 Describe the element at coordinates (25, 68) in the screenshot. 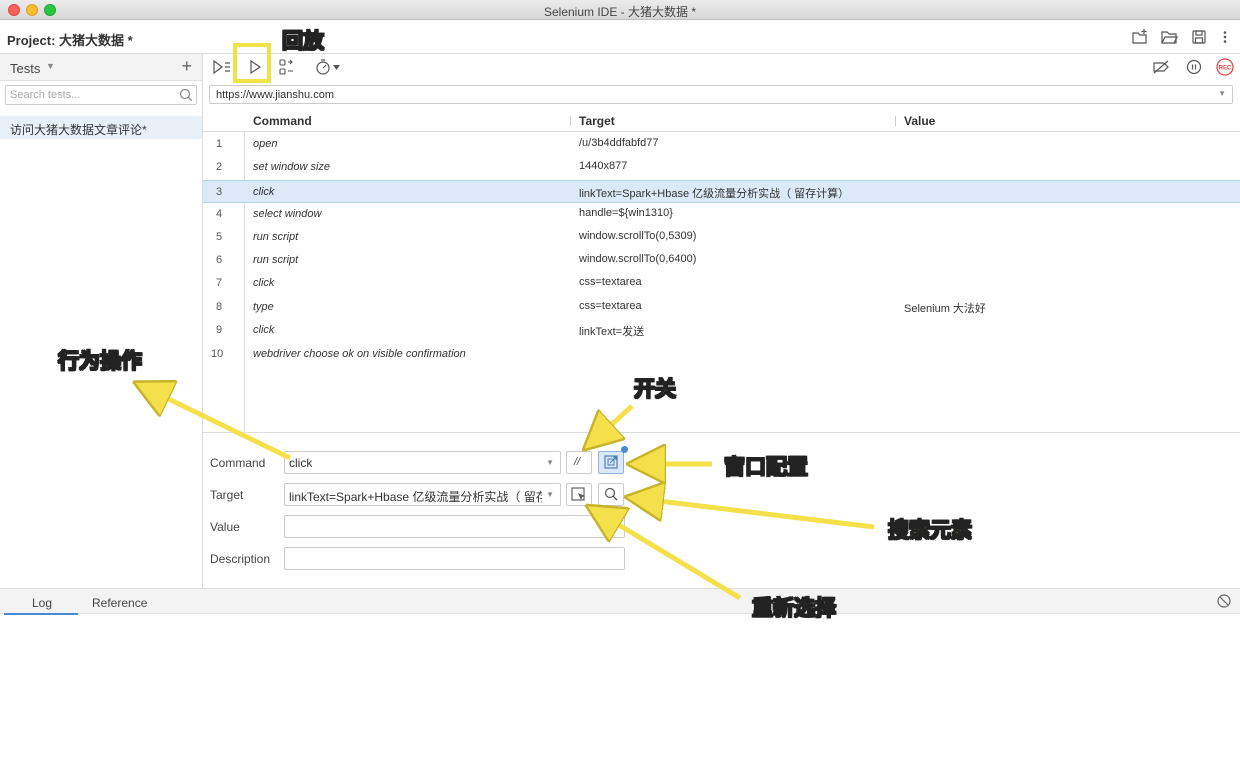

I see `tests-dropdown: Tests` at that location.